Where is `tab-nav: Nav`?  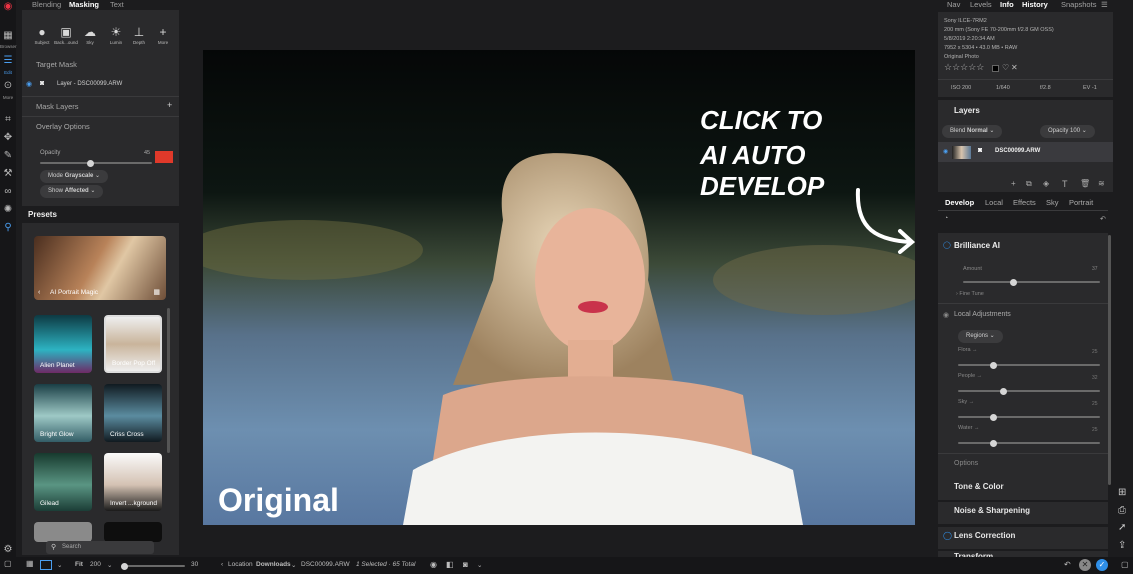
tab-nav: Nav is located at coordinates (953, 4).